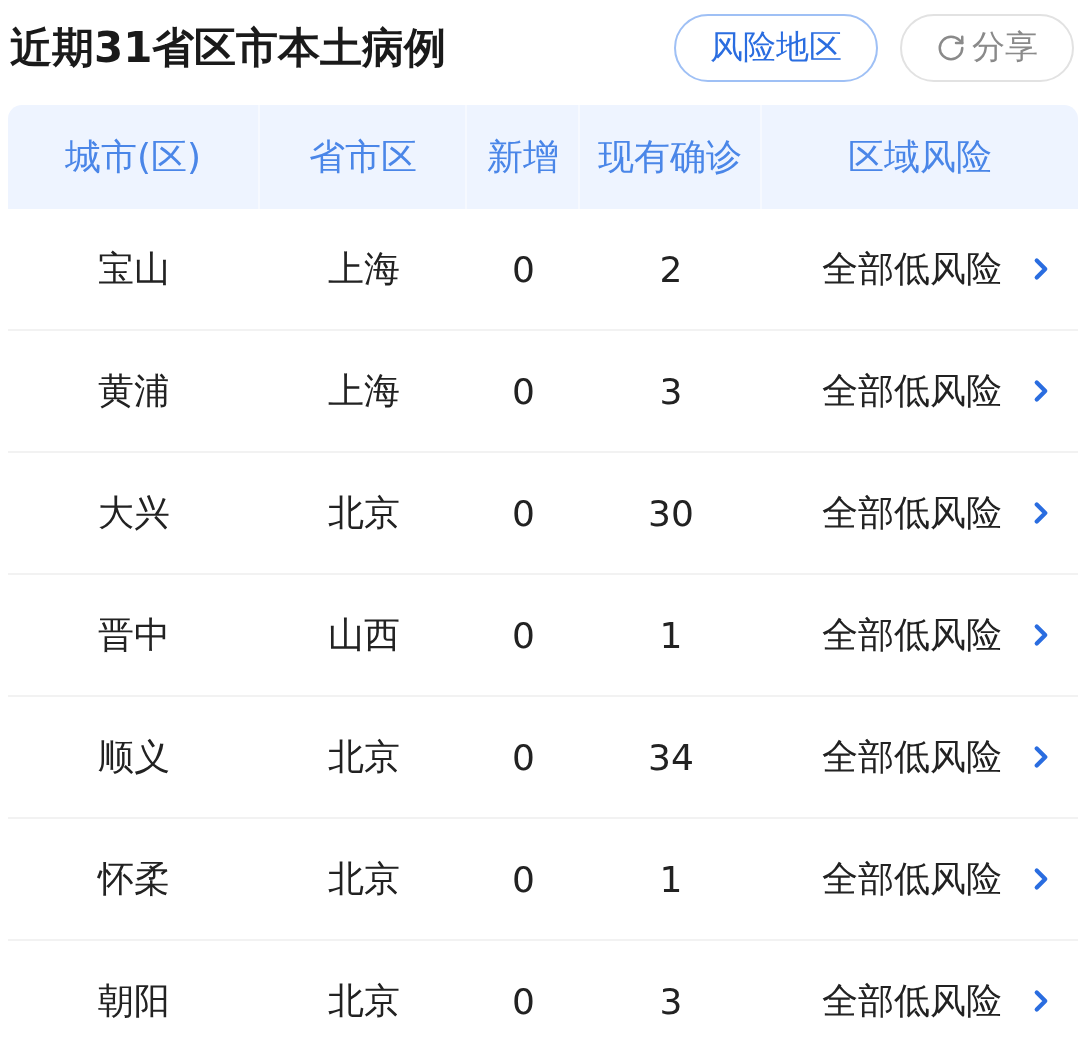 The width and height of the screenshot is (1080, 1053). What do you see at coordinates (523, 157) in the screenshot?
I see `column-header: 新增` at bounding box center [523, 157].